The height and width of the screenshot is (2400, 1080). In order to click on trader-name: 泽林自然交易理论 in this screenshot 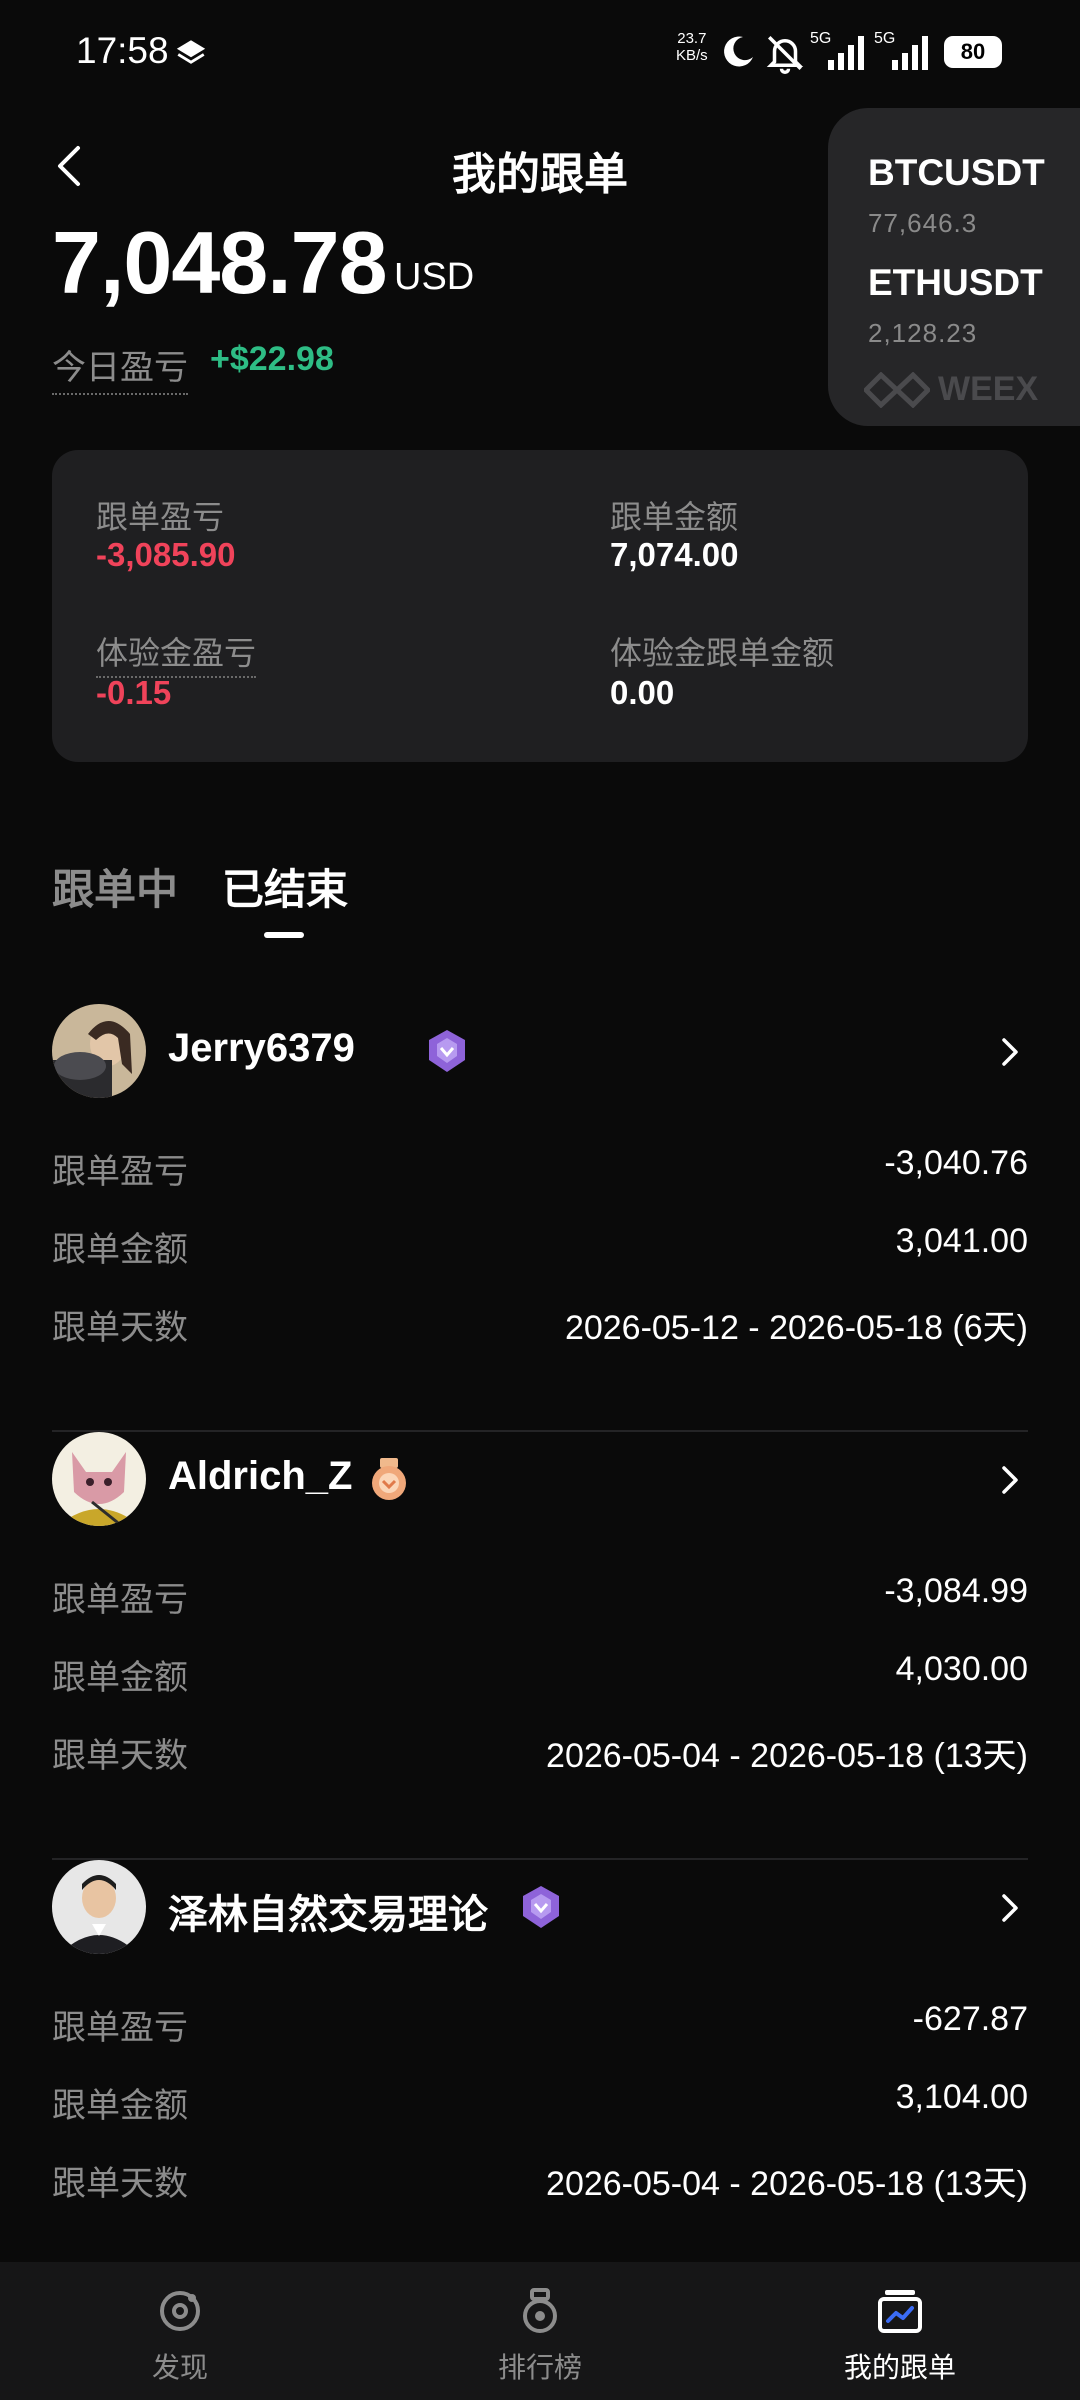, I will do `click(328, 1915)`.